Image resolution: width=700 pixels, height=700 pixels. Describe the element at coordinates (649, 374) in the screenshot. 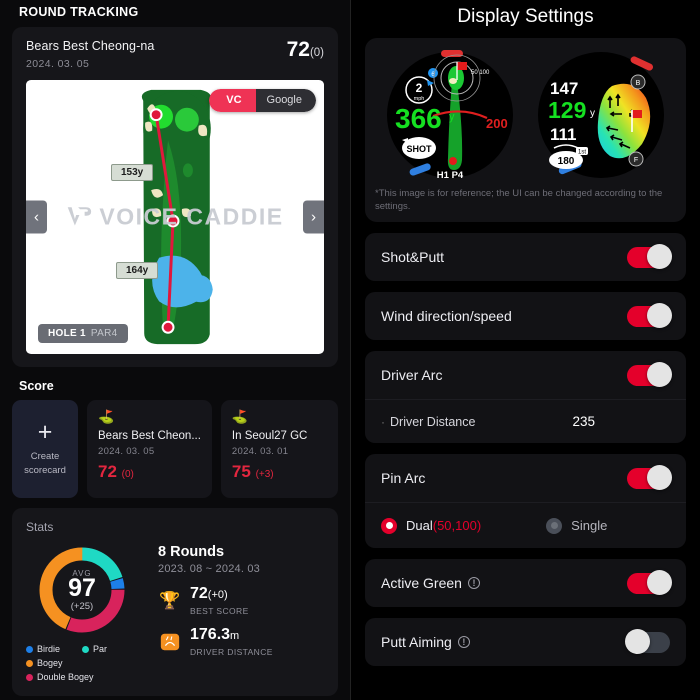

I see `driver-arc-toggle` at that location.